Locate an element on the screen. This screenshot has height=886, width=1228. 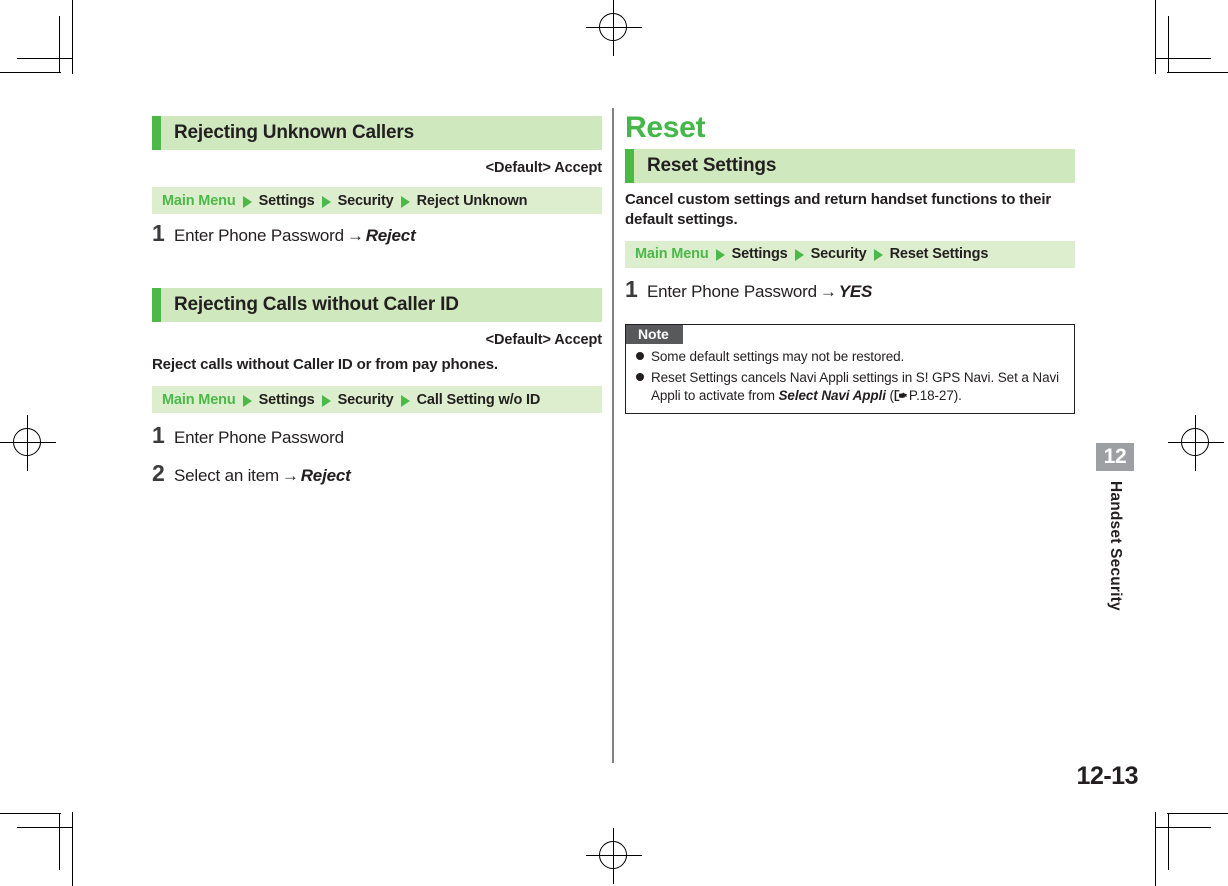
step-text-container: Select an item → Reject is located at coordinates (262, 475).